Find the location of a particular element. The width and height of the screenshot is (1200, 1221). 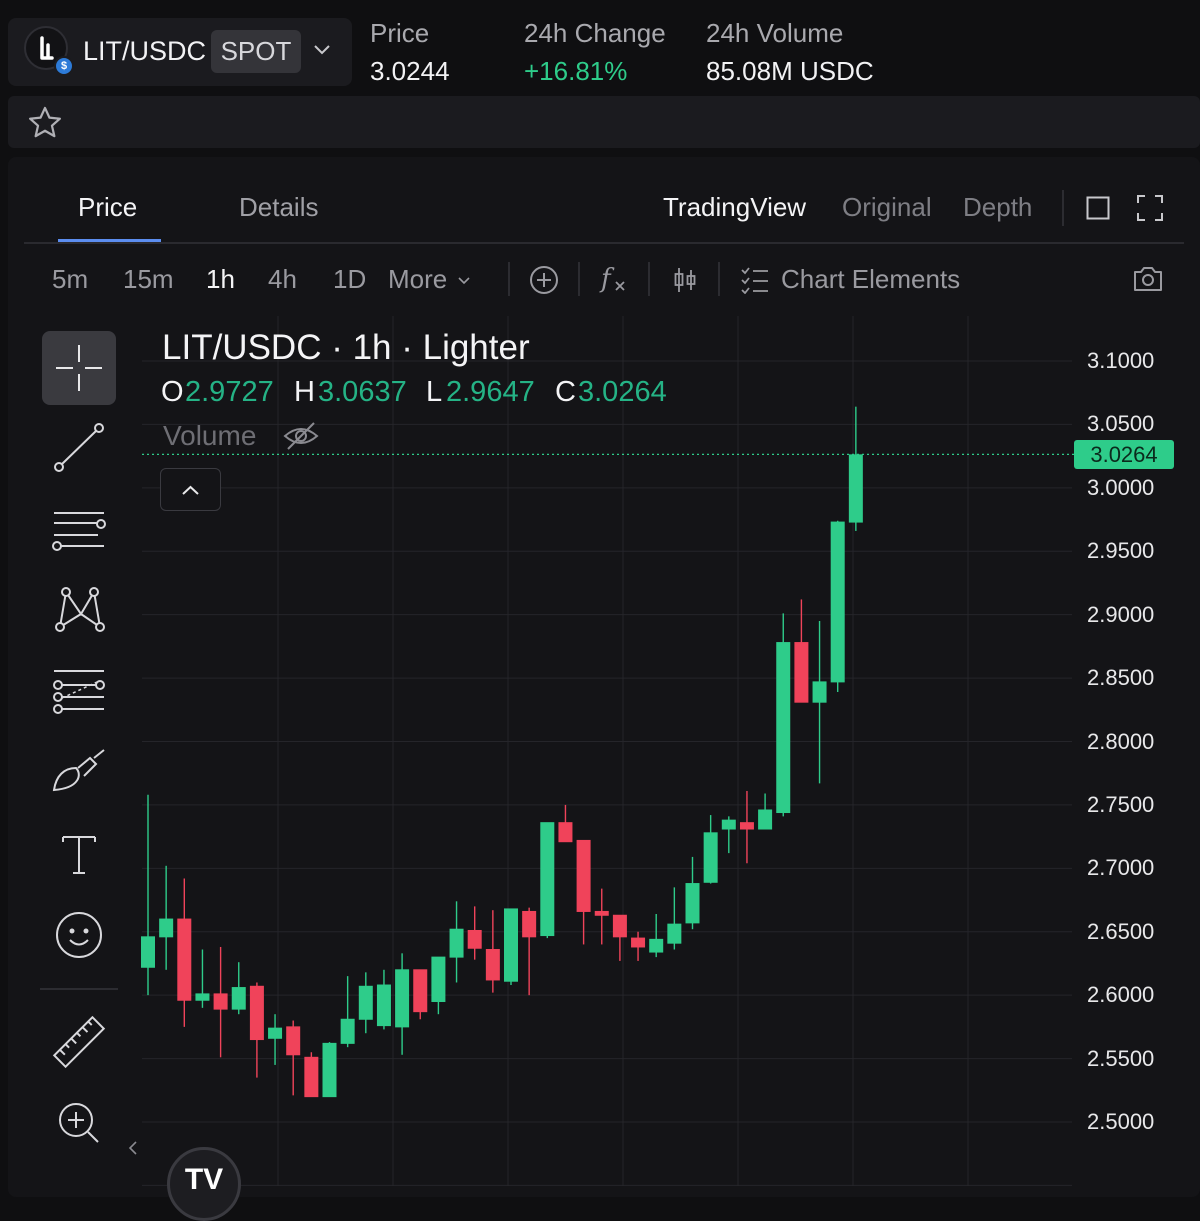

tradingview-logo: TV is located at coordinates (204, 1184).